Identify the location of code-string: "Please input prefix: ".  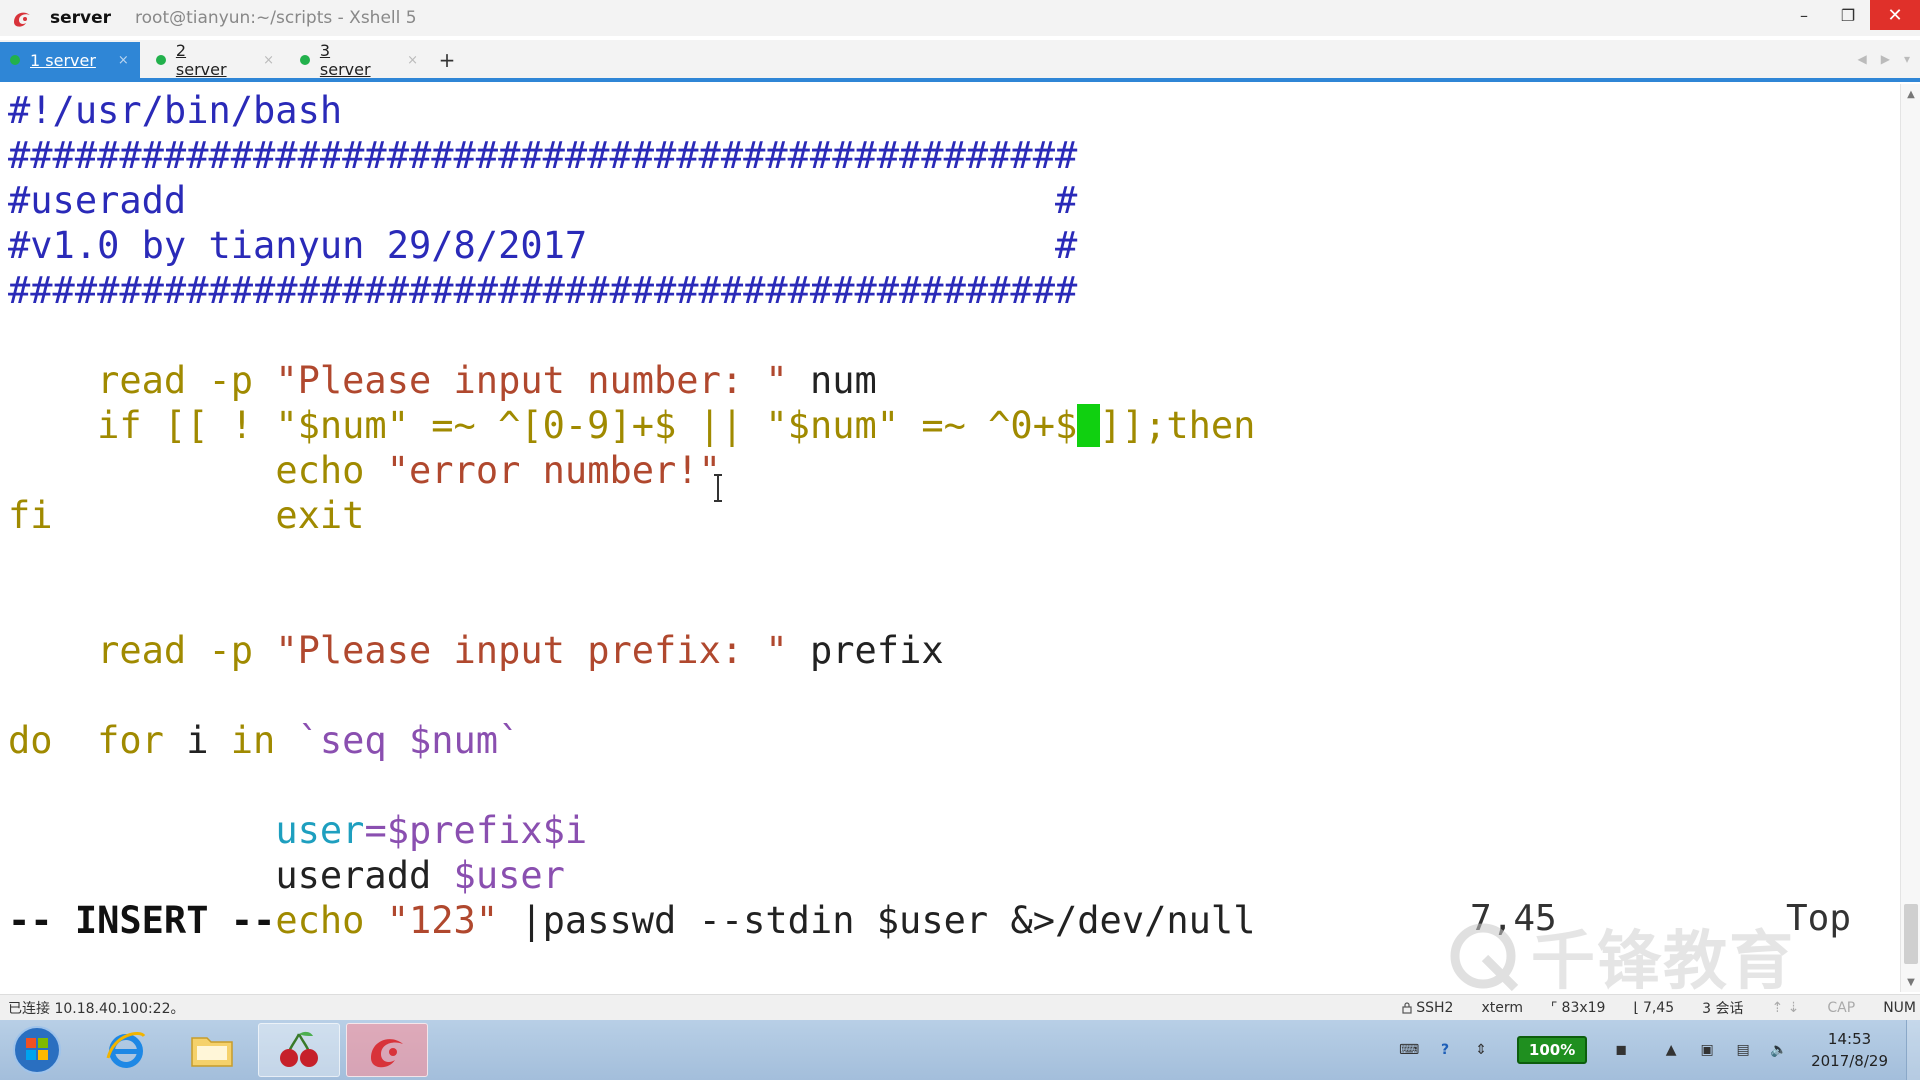
(531, 650).